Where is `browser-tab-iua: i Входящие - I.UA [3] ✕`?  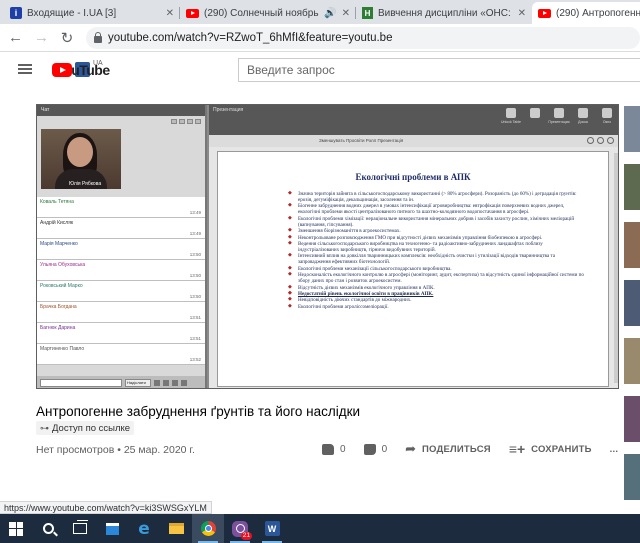 browser-tab-iua: i Входящие - I.UA [3] ✕ is located at coordinates (92, 13).